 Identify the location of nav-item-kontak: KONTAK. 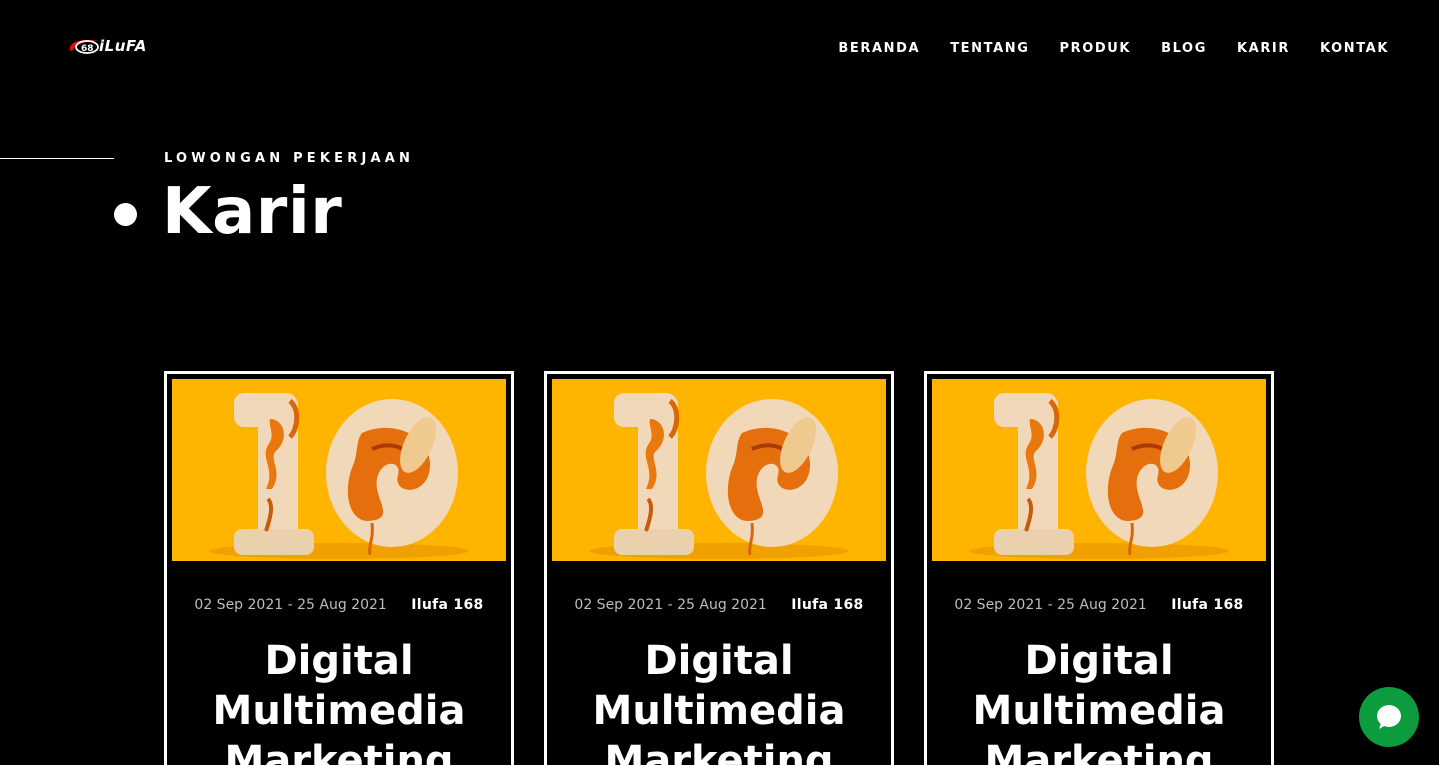
(1354, 49).